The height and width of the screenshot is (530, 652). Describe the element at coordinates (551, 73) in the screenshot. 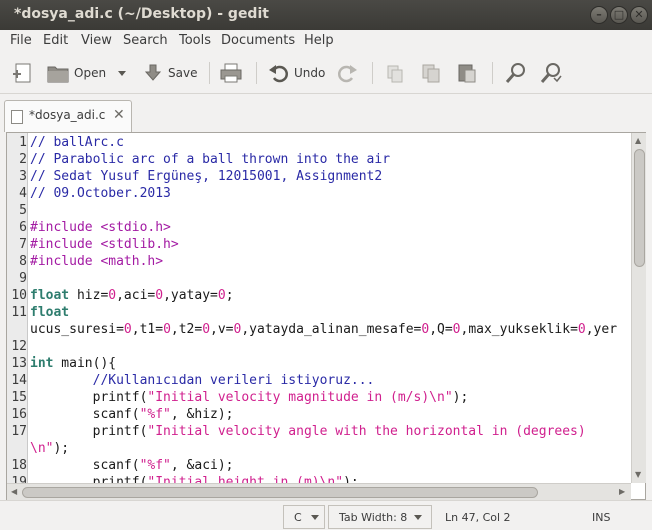

I see `find-replace-button` at that location.